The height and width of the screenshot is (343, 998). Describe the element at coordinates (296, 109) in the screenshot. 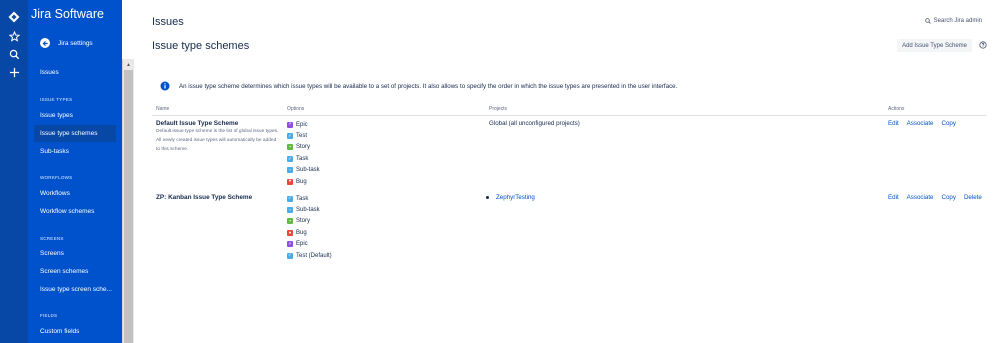

I see `column-header-options: Options` at that location.